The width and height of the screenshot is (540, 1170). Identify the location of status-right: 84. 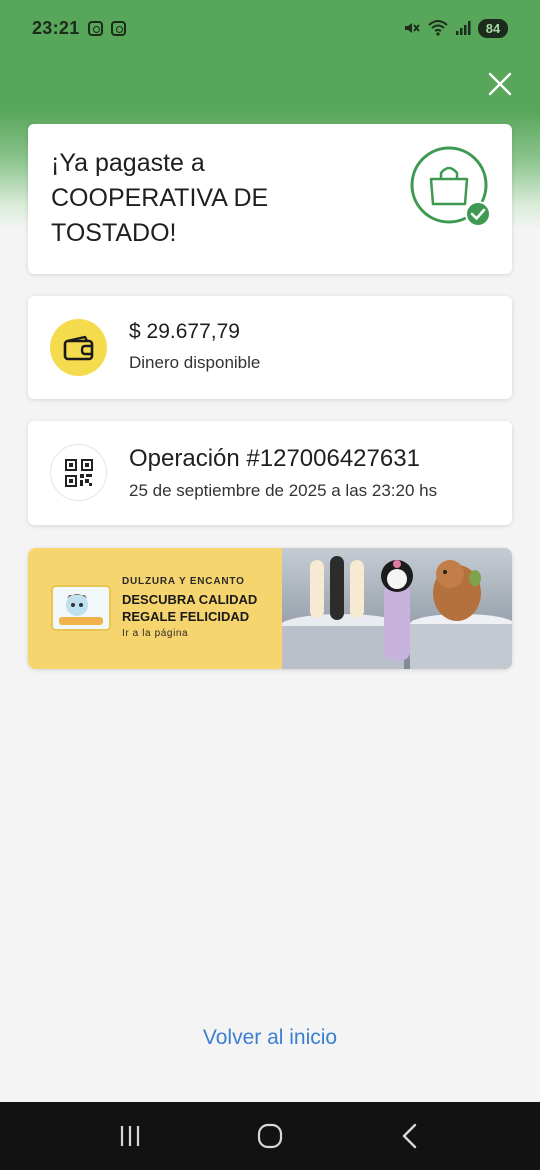
(455, 28).